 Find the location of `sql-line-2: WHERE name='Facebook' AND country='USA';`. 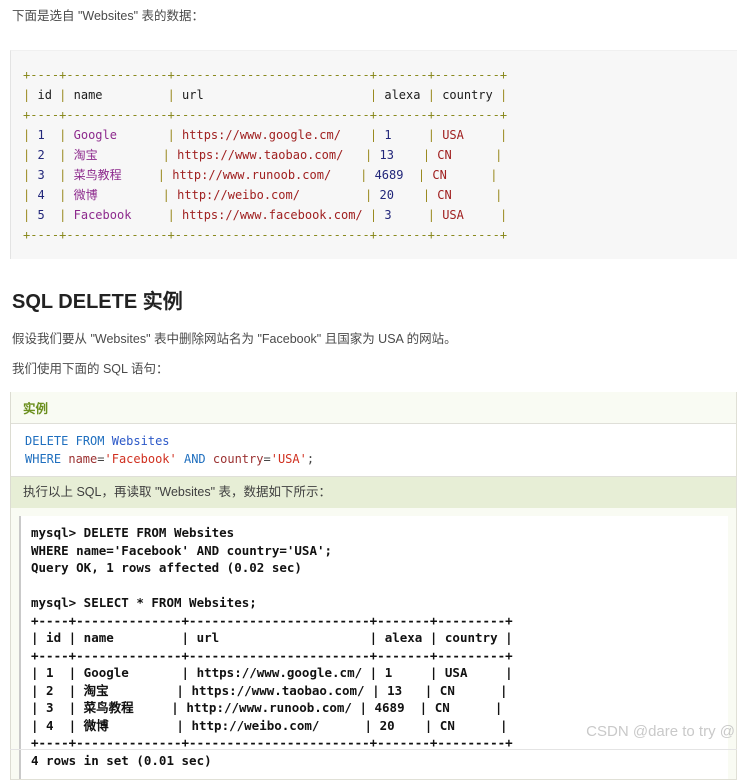

sql-line-2: WHERE name='Facebook' AND country='USA'; is located at coordinates (380, 459).